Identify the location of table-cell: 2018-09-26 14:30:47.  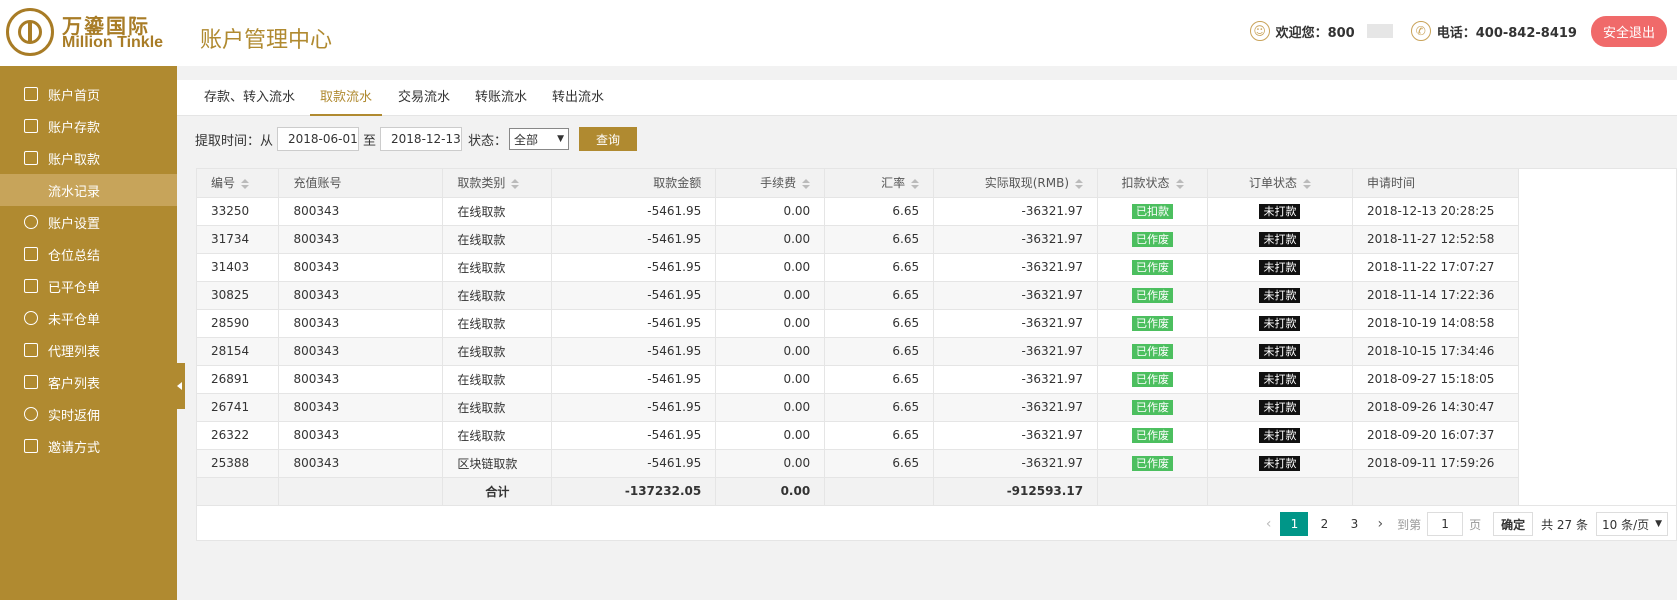
(1436, 407).